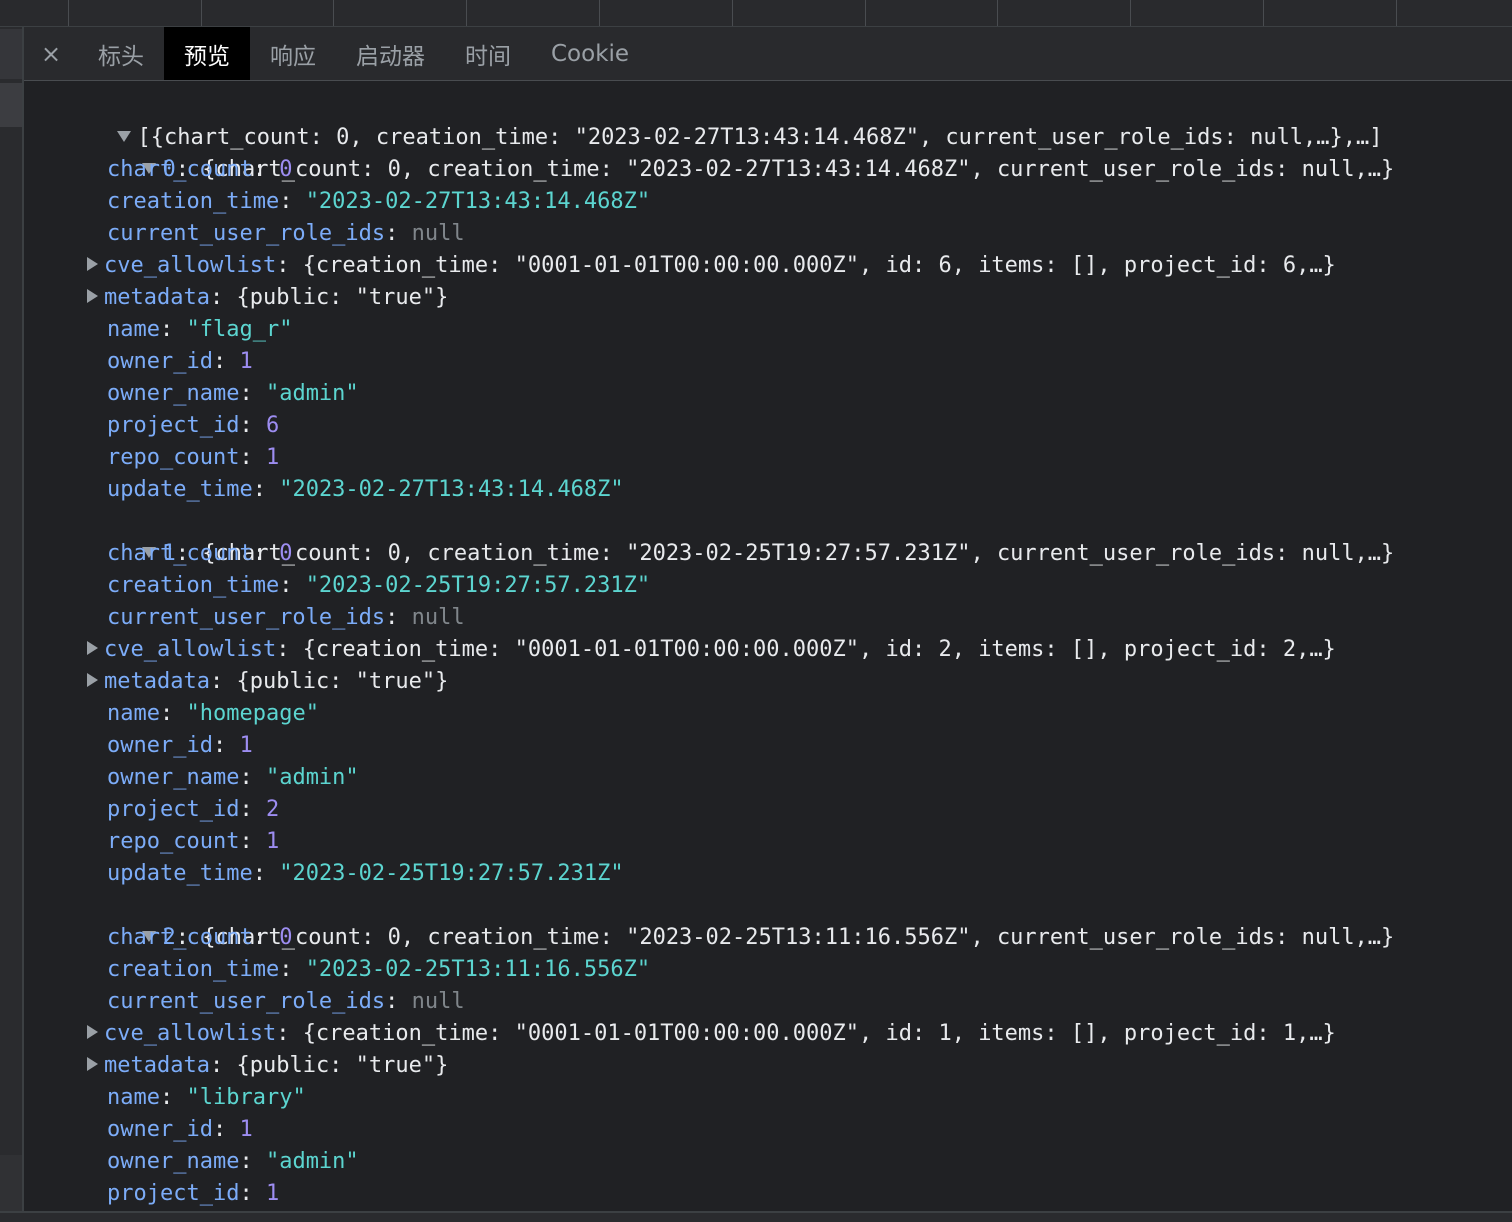 This screenshot has height=1222, width=1512. Describe the element at coordinates (193, 426) in the screenshot. I see `prop-row-project-id: project_id: 6` at that location.